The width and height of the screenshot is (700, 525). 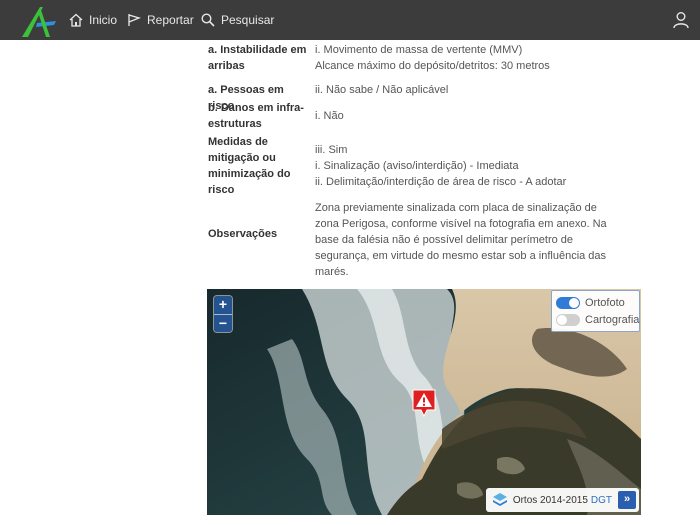 I want to click on nav-report: Reportar, so click(x=160, y=20).